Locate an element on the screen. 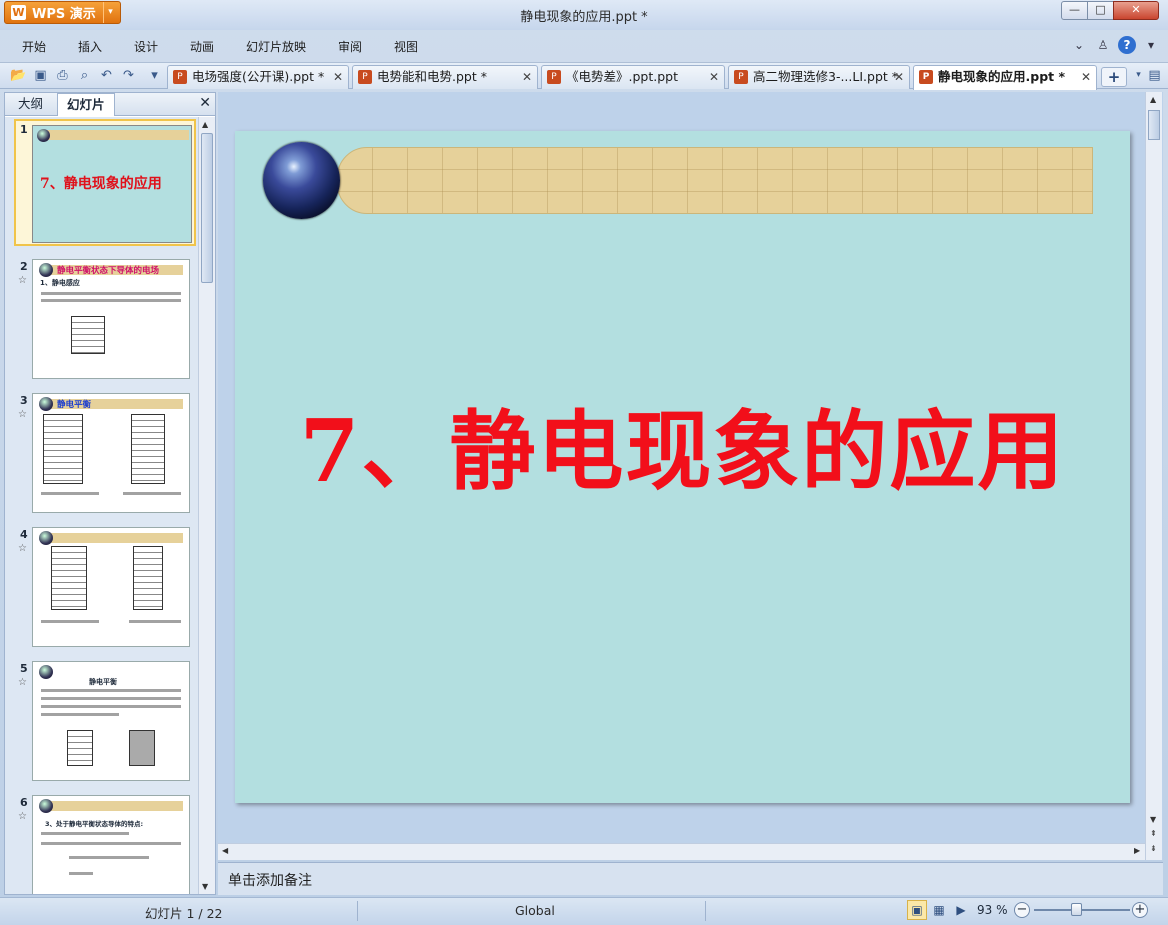  slide-thumbnail-image: 3、处于静电平衡状态导体的特点: is located at coordinates (111, 844).